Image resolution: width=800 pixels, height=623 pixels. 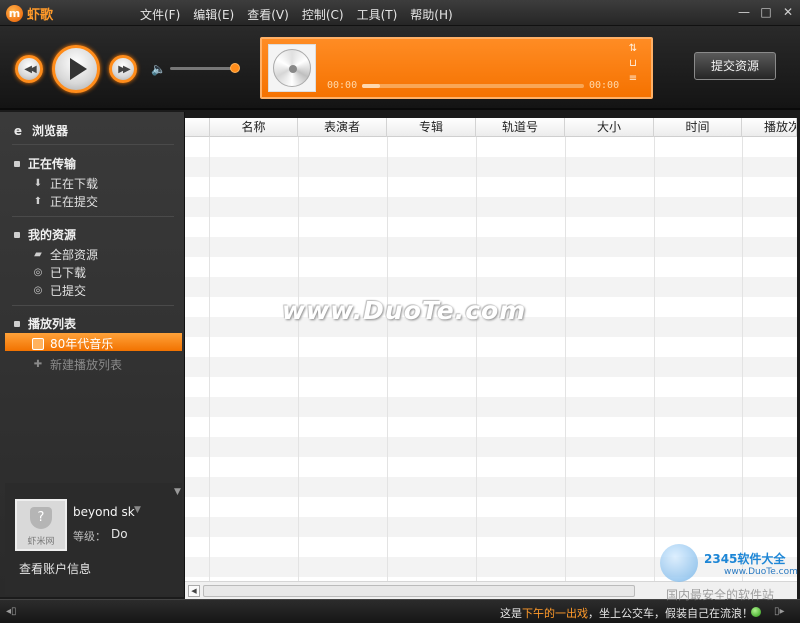 What do you see at coordinates (769, 127) in the screenshot?
I see `column-header-plays: 播放次` at bounding box center [769, 127].